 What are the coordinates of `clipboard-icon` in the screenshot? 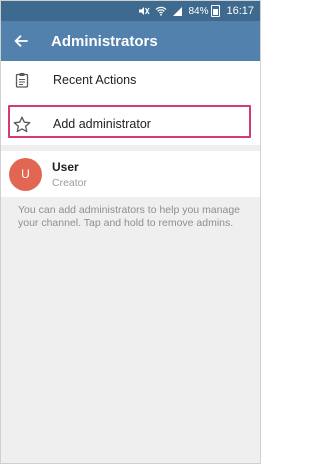 It's located at (22, 80).